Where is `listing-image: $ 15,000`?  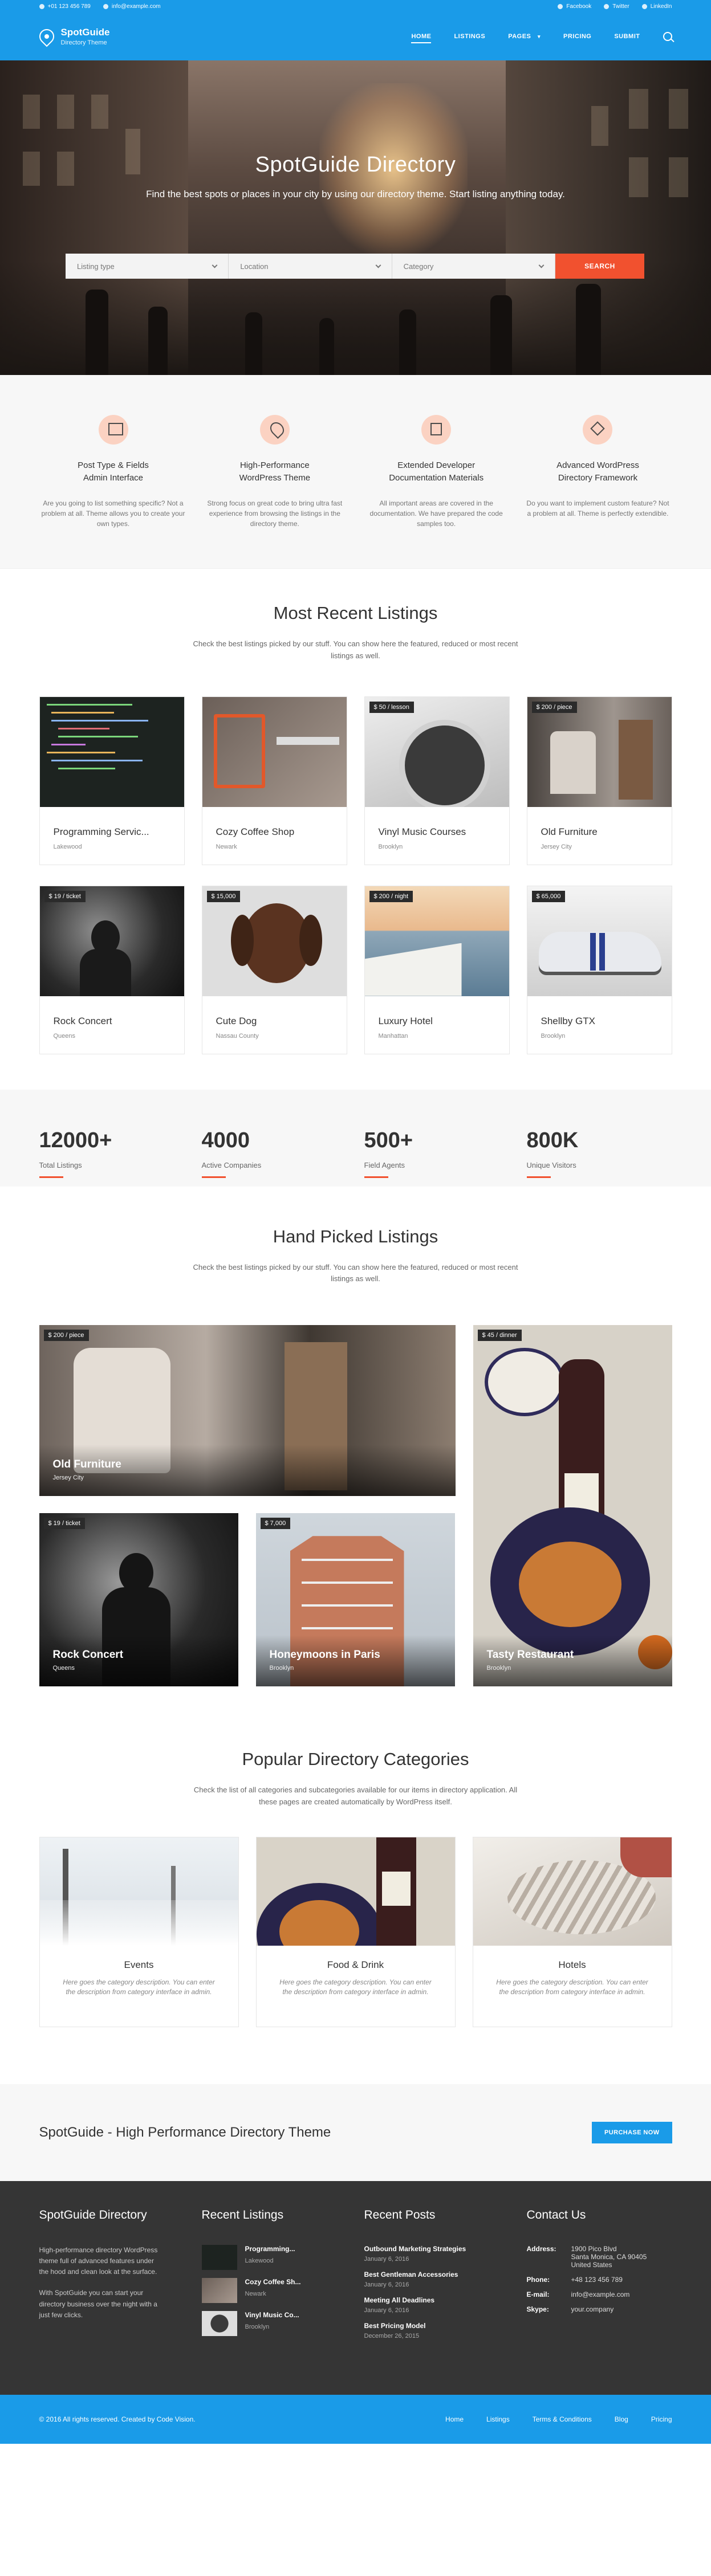 listing-image: $ 15,000 is located at coordinates (274, 941).